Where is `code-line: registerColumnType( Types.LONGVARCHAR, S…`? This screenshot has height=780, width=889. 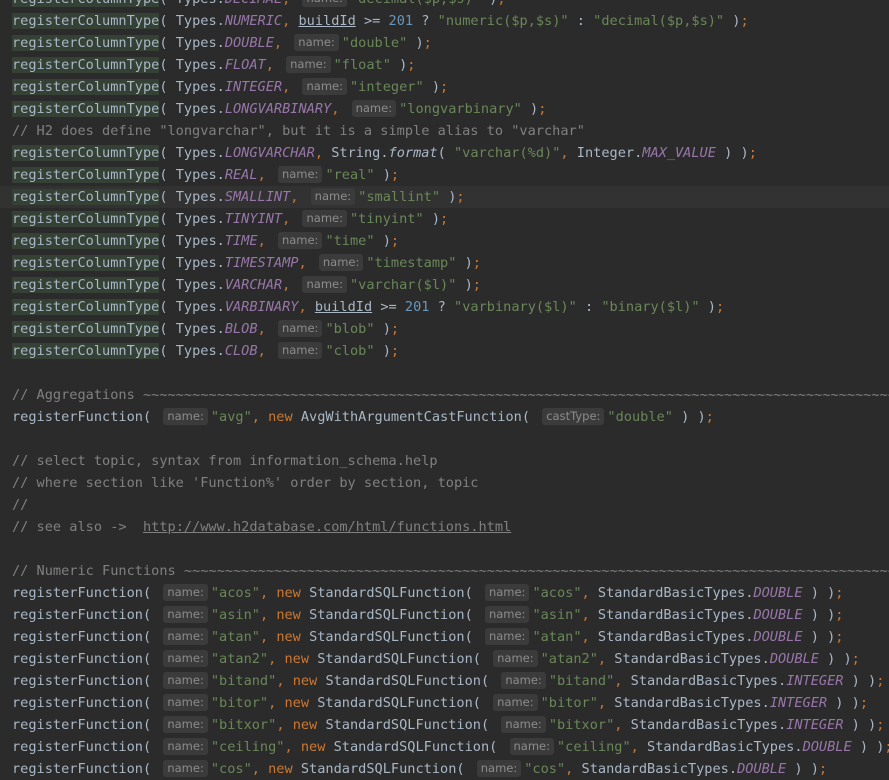 code-line: registerColumnType( Types.LONGVARCHAR, S… is located at coordinates (444, 153).